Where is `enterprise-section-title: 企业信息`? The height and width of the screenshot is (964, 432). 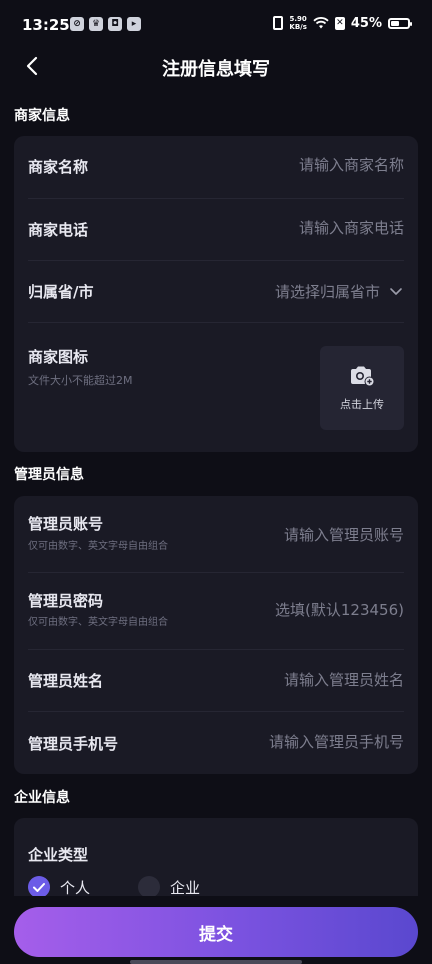 enterprise-section-title: 企业信息 is located at coordinates (42, 798).